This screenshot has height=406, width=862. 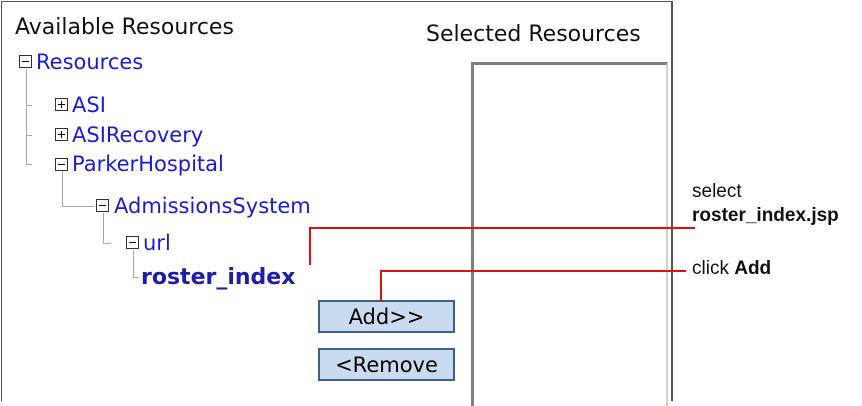 What do you see at coordinates (765, 204) in the screenshot?
I see `callout-select: select roster_index.jsp` at bounding box center [765, 204].